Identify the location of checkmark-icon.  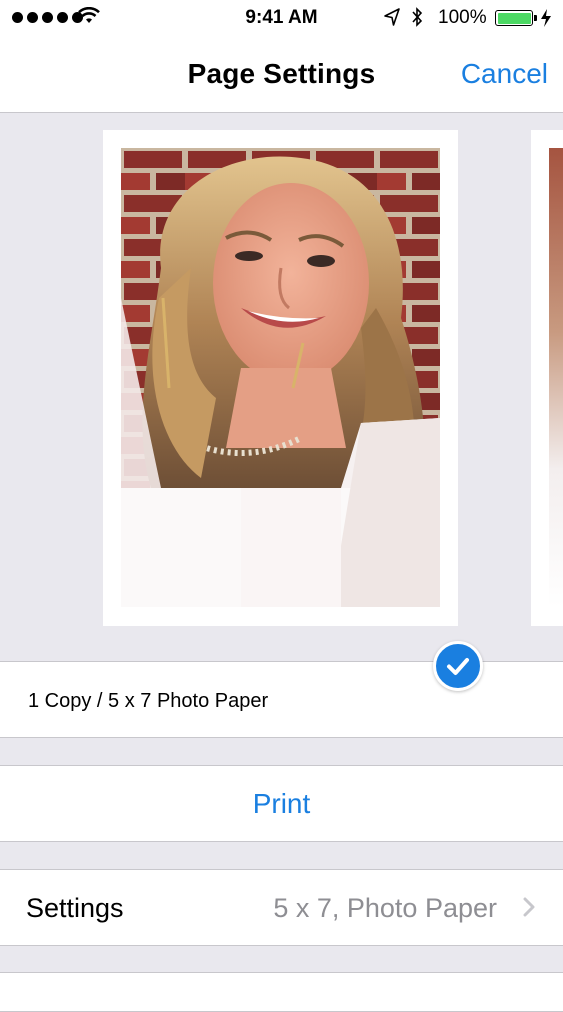
(458, 666).